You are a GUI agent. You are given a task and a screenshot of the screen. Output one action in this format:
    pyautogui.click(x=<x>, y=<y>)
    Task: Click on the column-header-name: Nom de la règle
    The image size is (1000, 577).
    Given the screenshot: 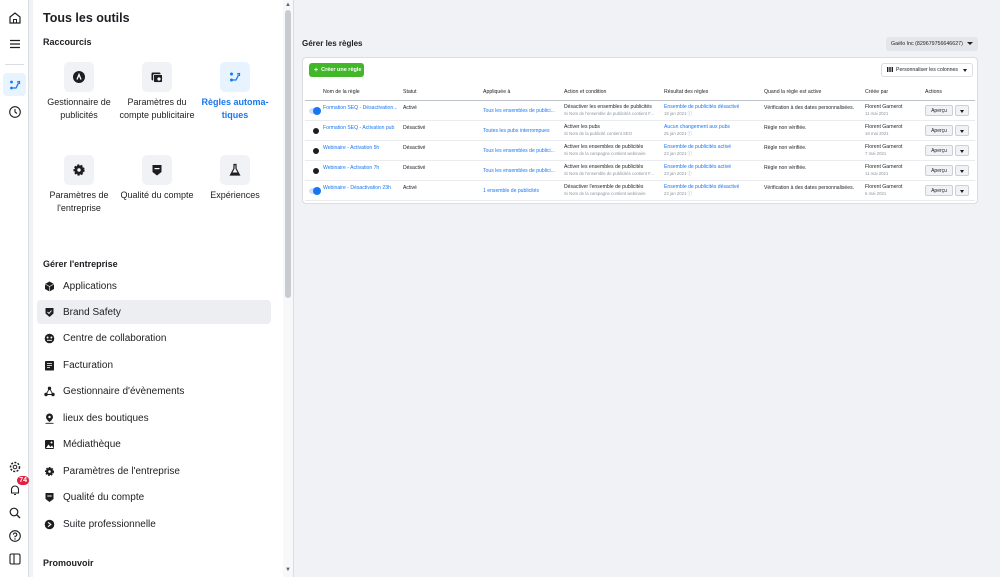 What is the action you would take?
    pyautogui.click(x=341, y=92)
    